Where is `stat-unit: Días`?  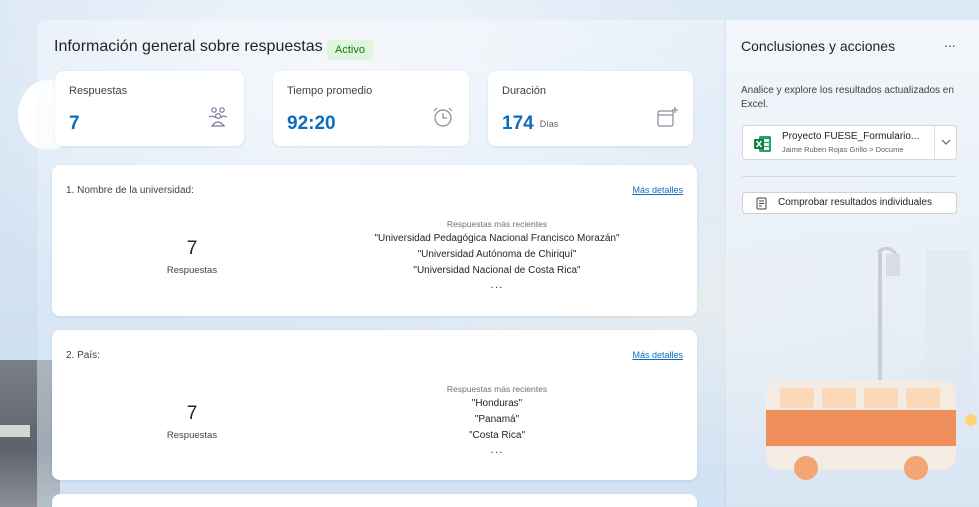 stat-unit: Días is located at coordinates (549, 124).